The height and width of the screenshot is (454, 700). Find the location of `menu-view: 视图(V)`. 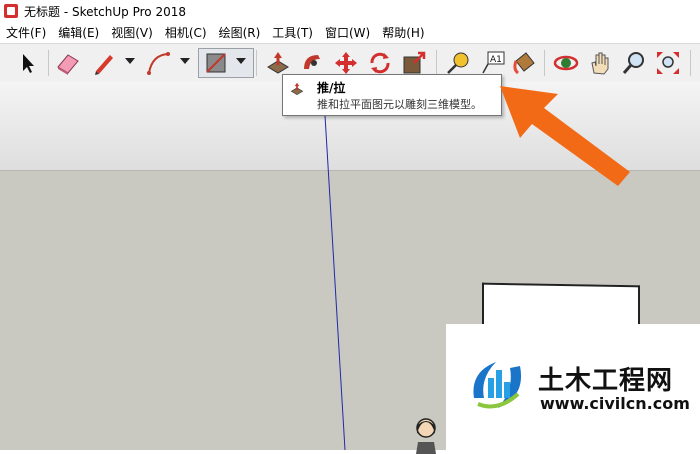

menu-view: 视图(V) is located at coordinates (132, 32).